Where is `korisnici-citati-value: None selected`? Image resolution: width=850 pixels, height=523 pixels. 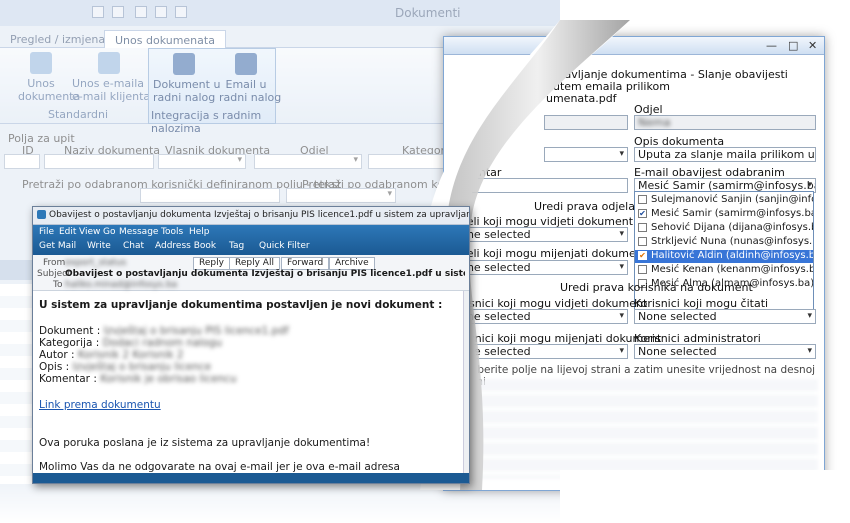
korisnici-citati-value: None selected is located at coordinates (677, 316).